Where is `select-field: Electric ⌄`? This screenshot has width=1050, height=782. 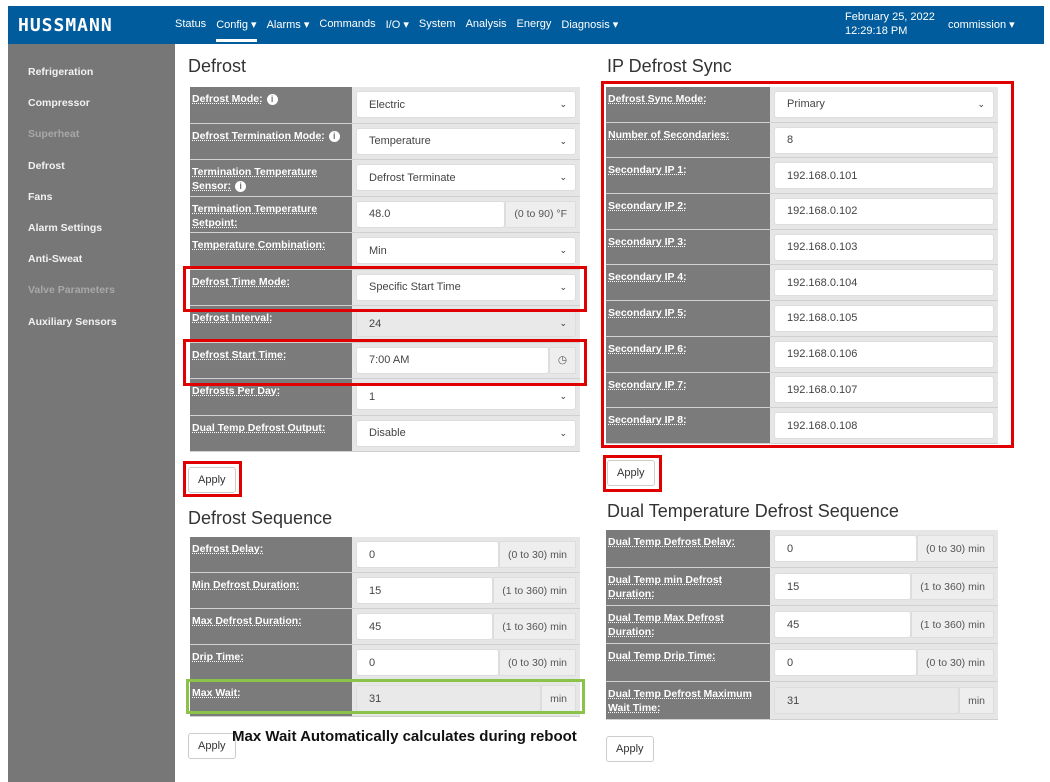 select-field: Electric ⌄ is located at coordinates (466, 105).